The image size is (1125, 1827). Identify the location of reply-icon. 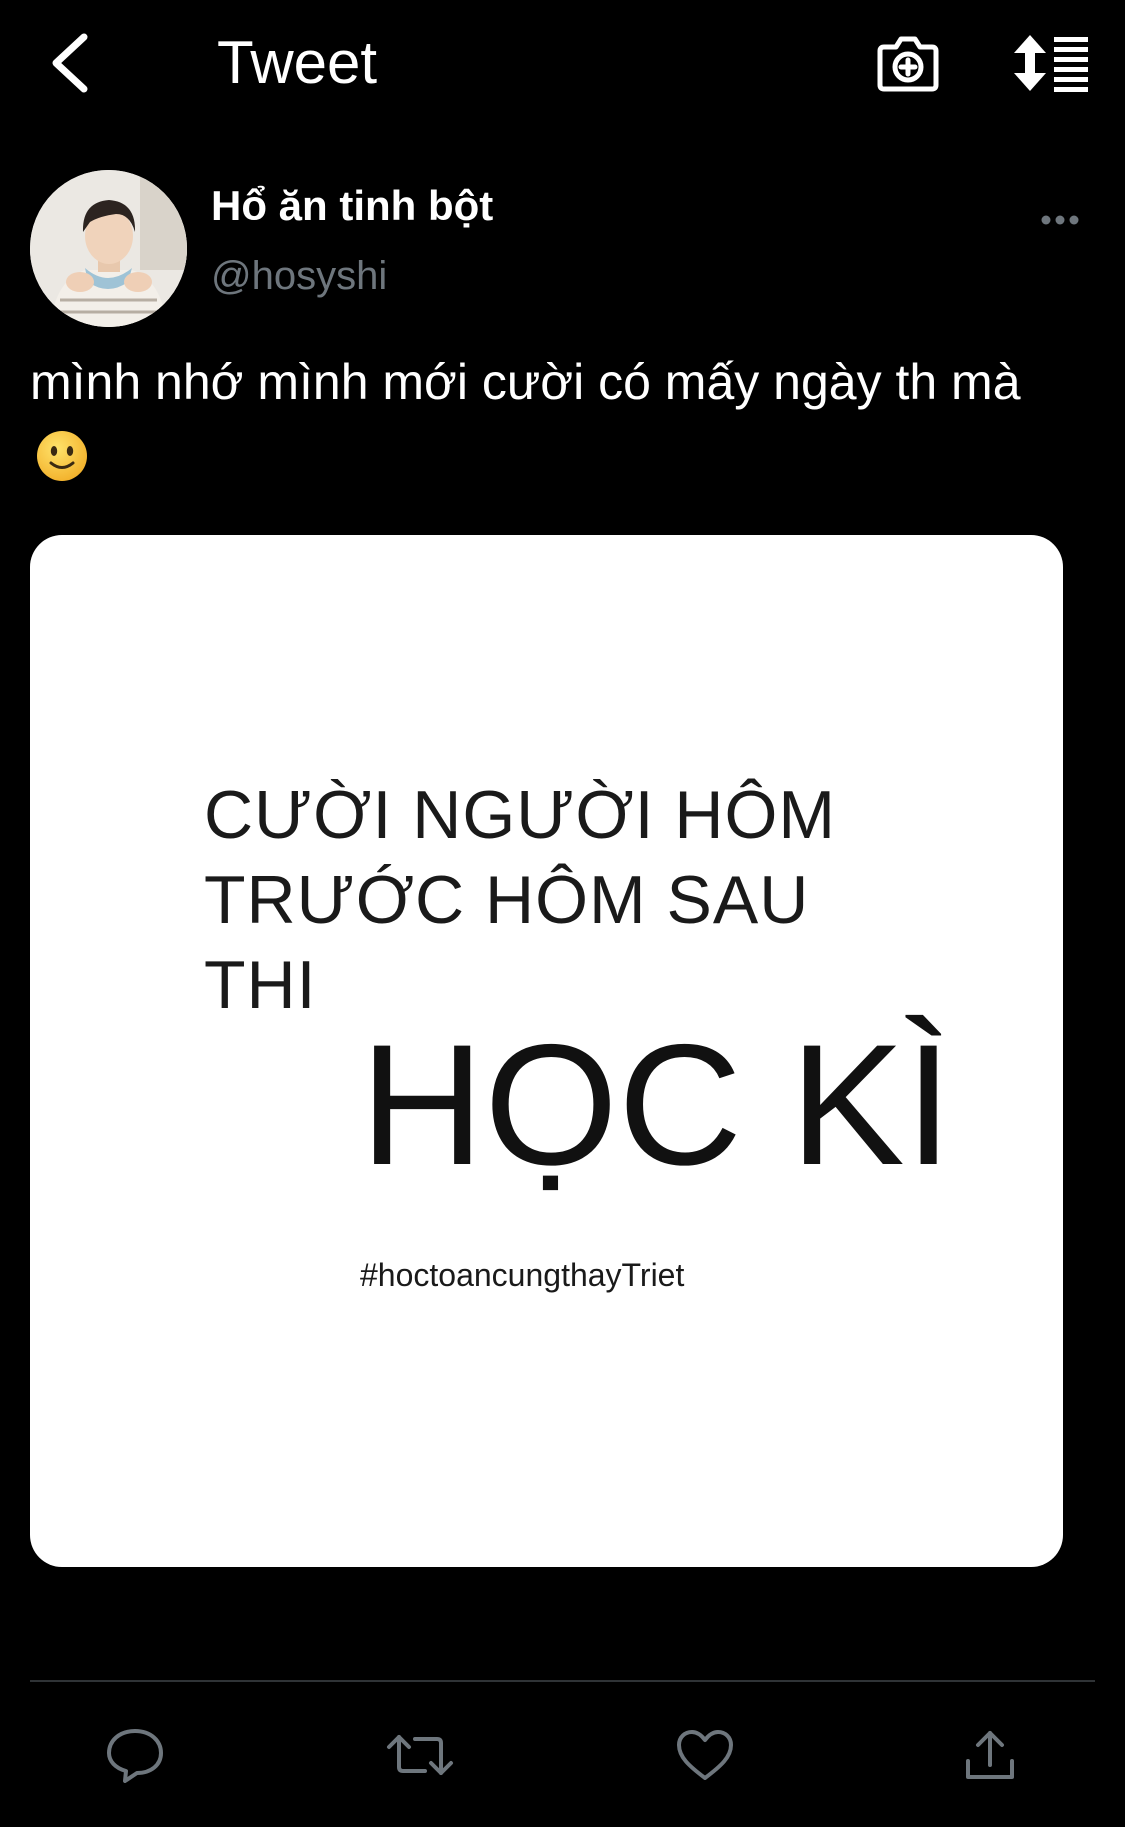
(135, 1756).